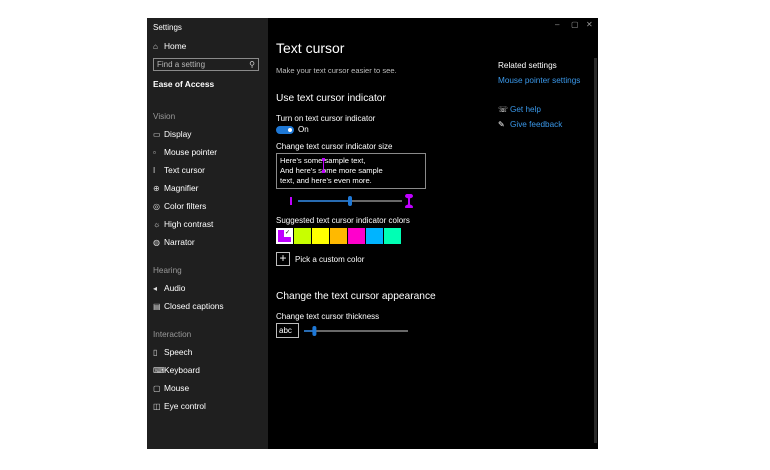 The height and width of the screenshot is (470, 770). I want to click on get-help-label: Get help, so click(525, 109).